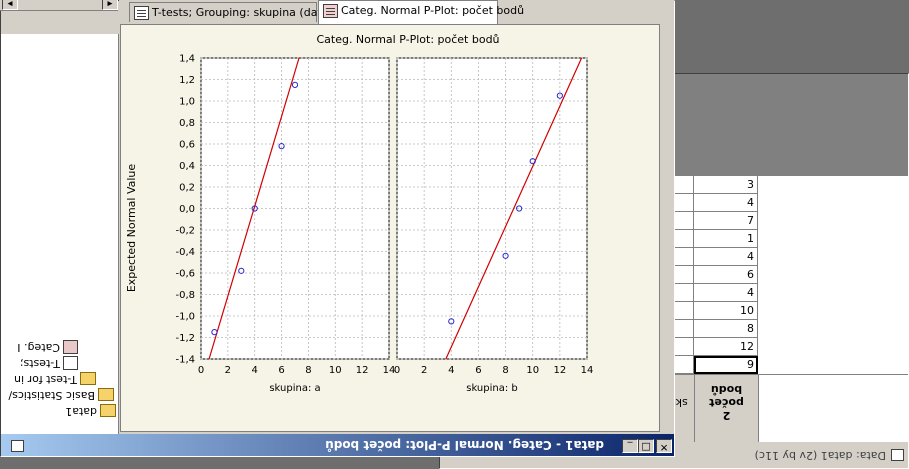  I want to click on minimize-button: _, so click(630, 446).